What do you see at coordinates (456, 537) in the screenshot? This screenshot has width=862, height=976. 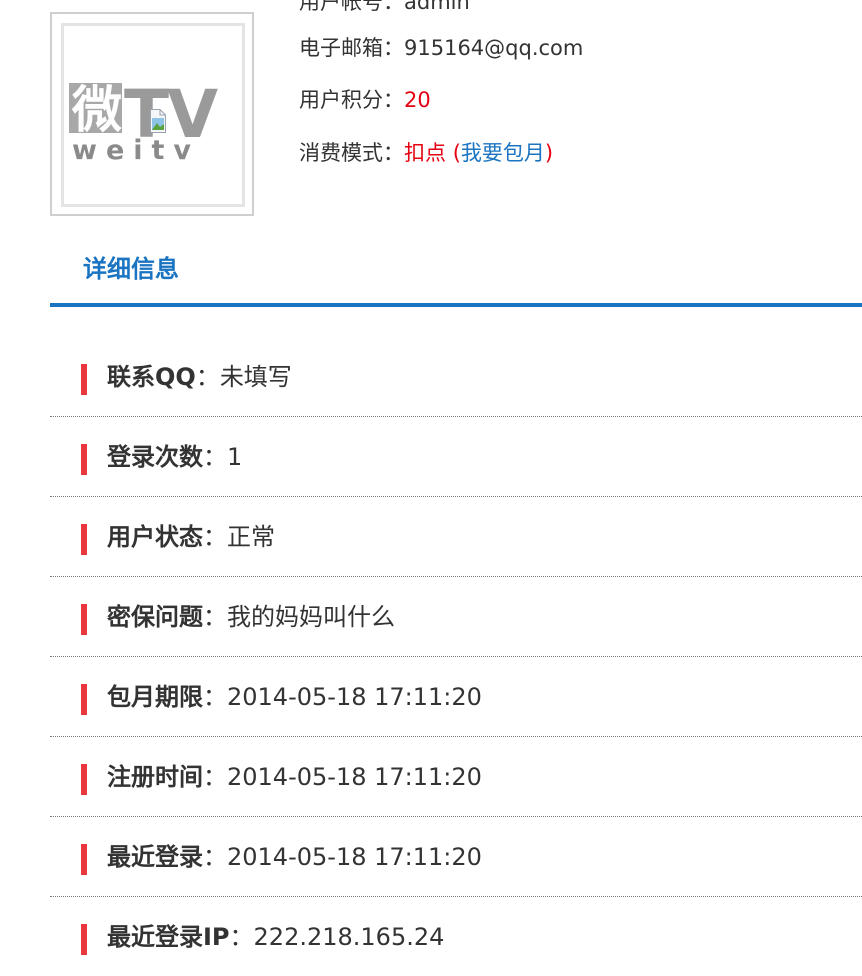 I see `detail-row-user-status: 用户状态：正常` at bounding box center [456, 537].